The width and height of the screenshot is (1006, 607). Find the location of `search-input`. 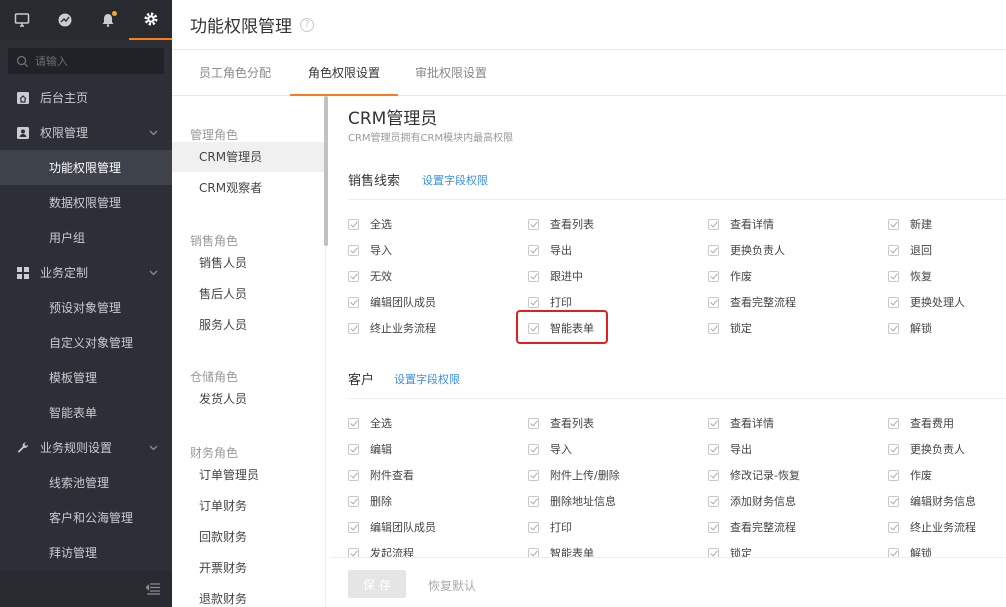

search-input is located at coordinates (95, 61).